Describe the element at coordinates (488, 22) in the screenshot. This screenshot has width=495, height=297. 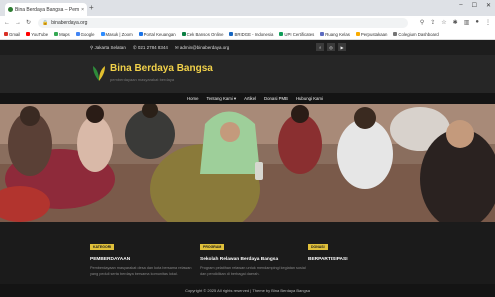
I see `menu-icon: ⋮` at that location.